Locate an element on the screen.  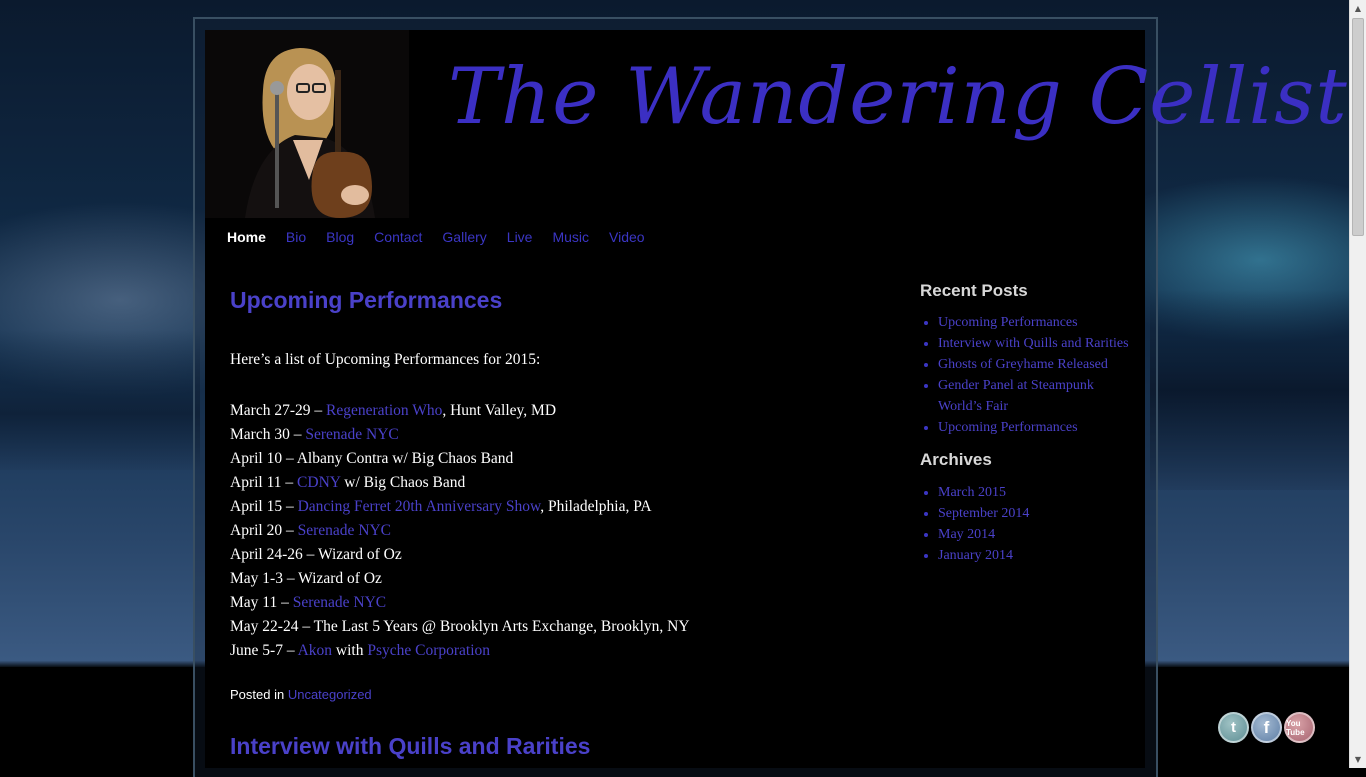
social-icons: t f You Tube is located at coordinates (1266, 727).